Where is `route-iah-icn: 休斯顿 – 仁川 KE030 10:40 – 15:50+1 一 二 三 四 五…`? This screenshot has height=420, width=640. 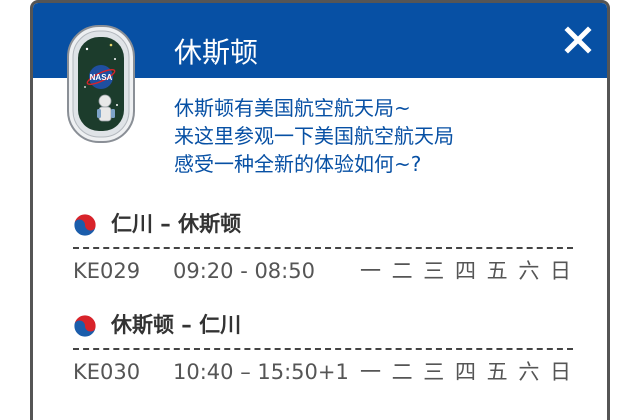 route-iah-icn: 休斯顿 – 仁川 KE030 10:40 – 15:50+1 一 二 三 四 五… is located at coordinates (328, 348).